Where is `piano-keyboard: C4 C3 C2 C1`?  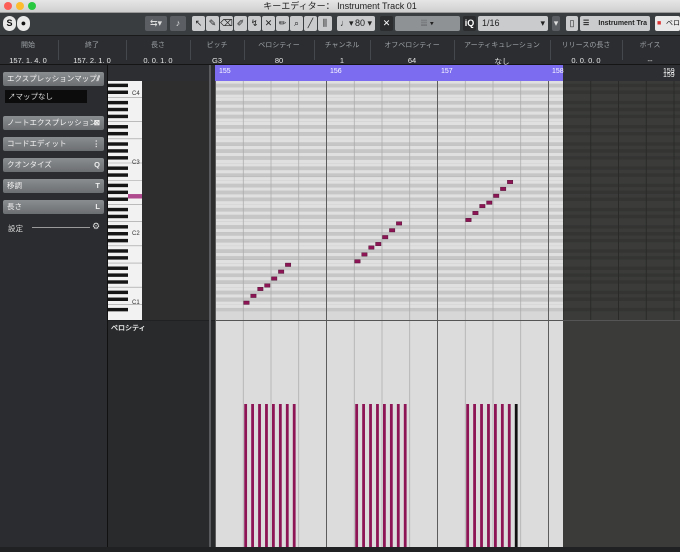
piano-keyboard: C4 C3 C2 C1 is located at coordinates (125, 200).